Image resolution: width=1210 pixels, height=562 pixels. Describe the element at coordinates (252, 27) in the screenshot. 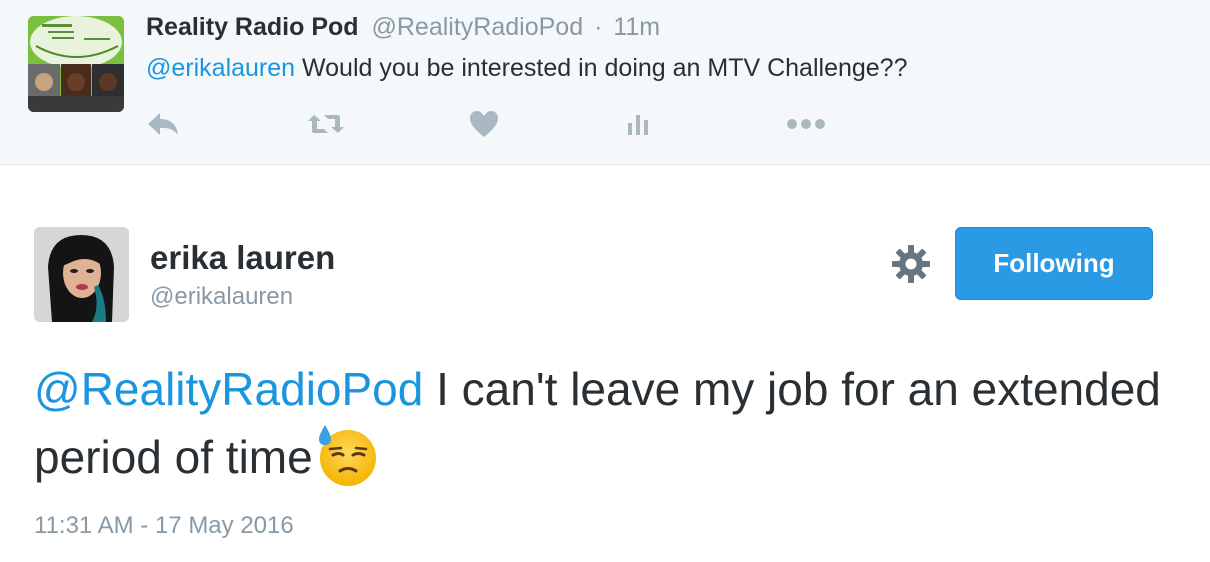

I see `parent-display-name: Reality Radio Pod` at that location.